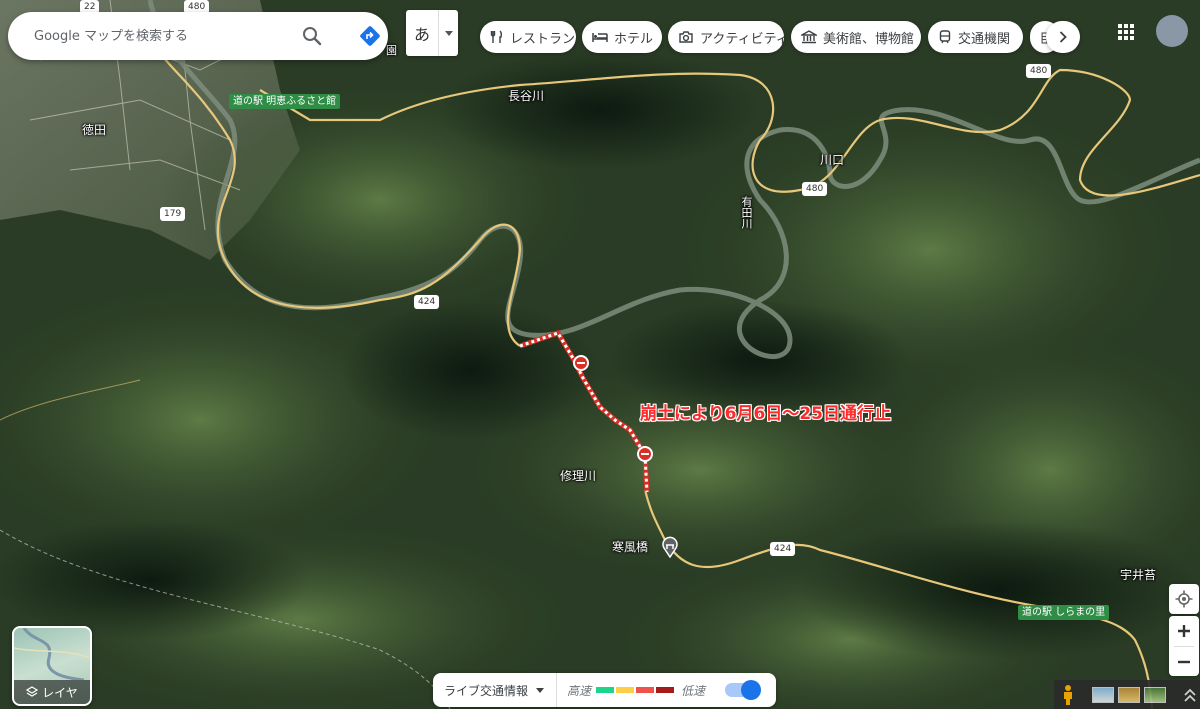 Image resolution: width=1200 pixels, height=709 pixels. What do you see at coordinates (285, 101) in the screenshot?
I see `station-label-meiei: 道の駅 明恵ふるさと館` at bounding box center [285, 101].